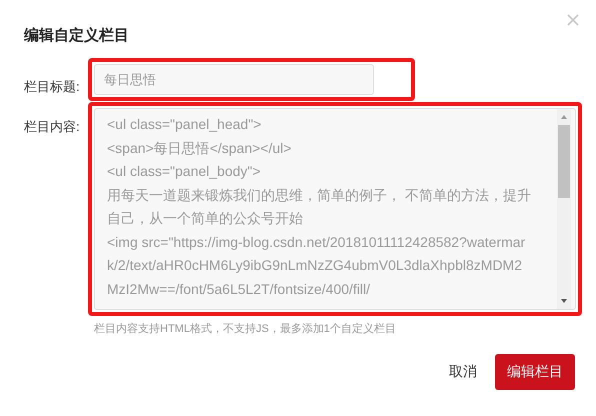 This screenshot has width=596, height=416. What do you see at coordinates (463, 372) in the screenshot?
I see `cancel-button: 取消` at bounding box center [463, 372].